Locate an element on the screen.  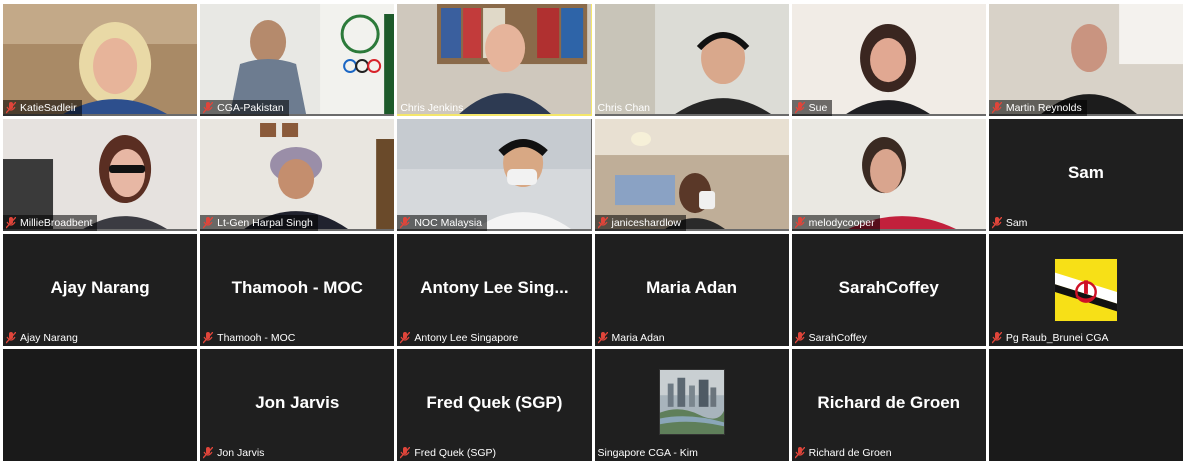
participant-name: Lt-Gen Harpal Singh is located at coordinates (265, 223).